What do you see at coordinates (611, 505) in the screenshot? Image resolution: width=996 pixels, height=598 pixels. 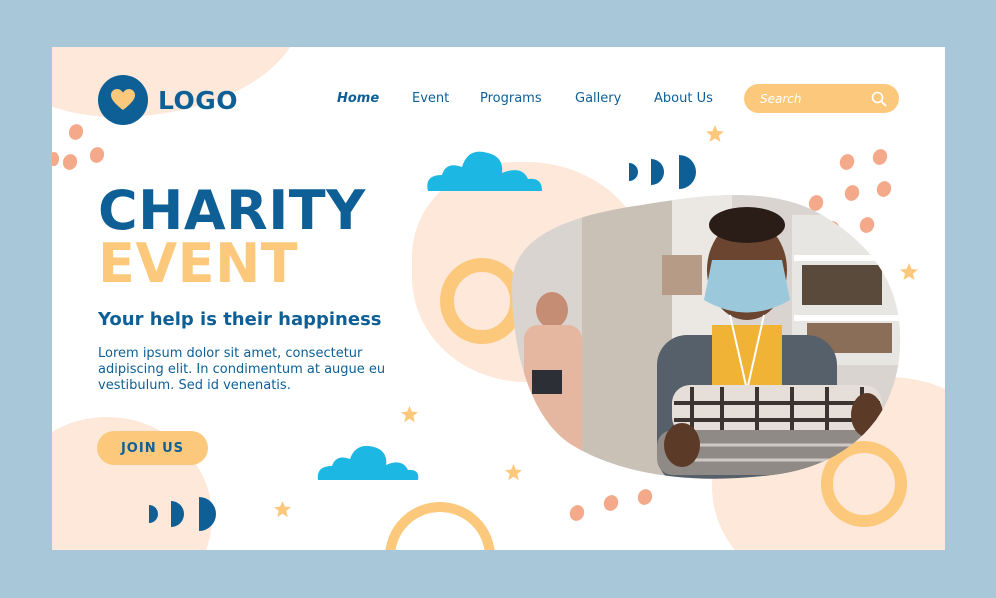 I see `dot-pattern-bottom` at bounding box center [611, 505].